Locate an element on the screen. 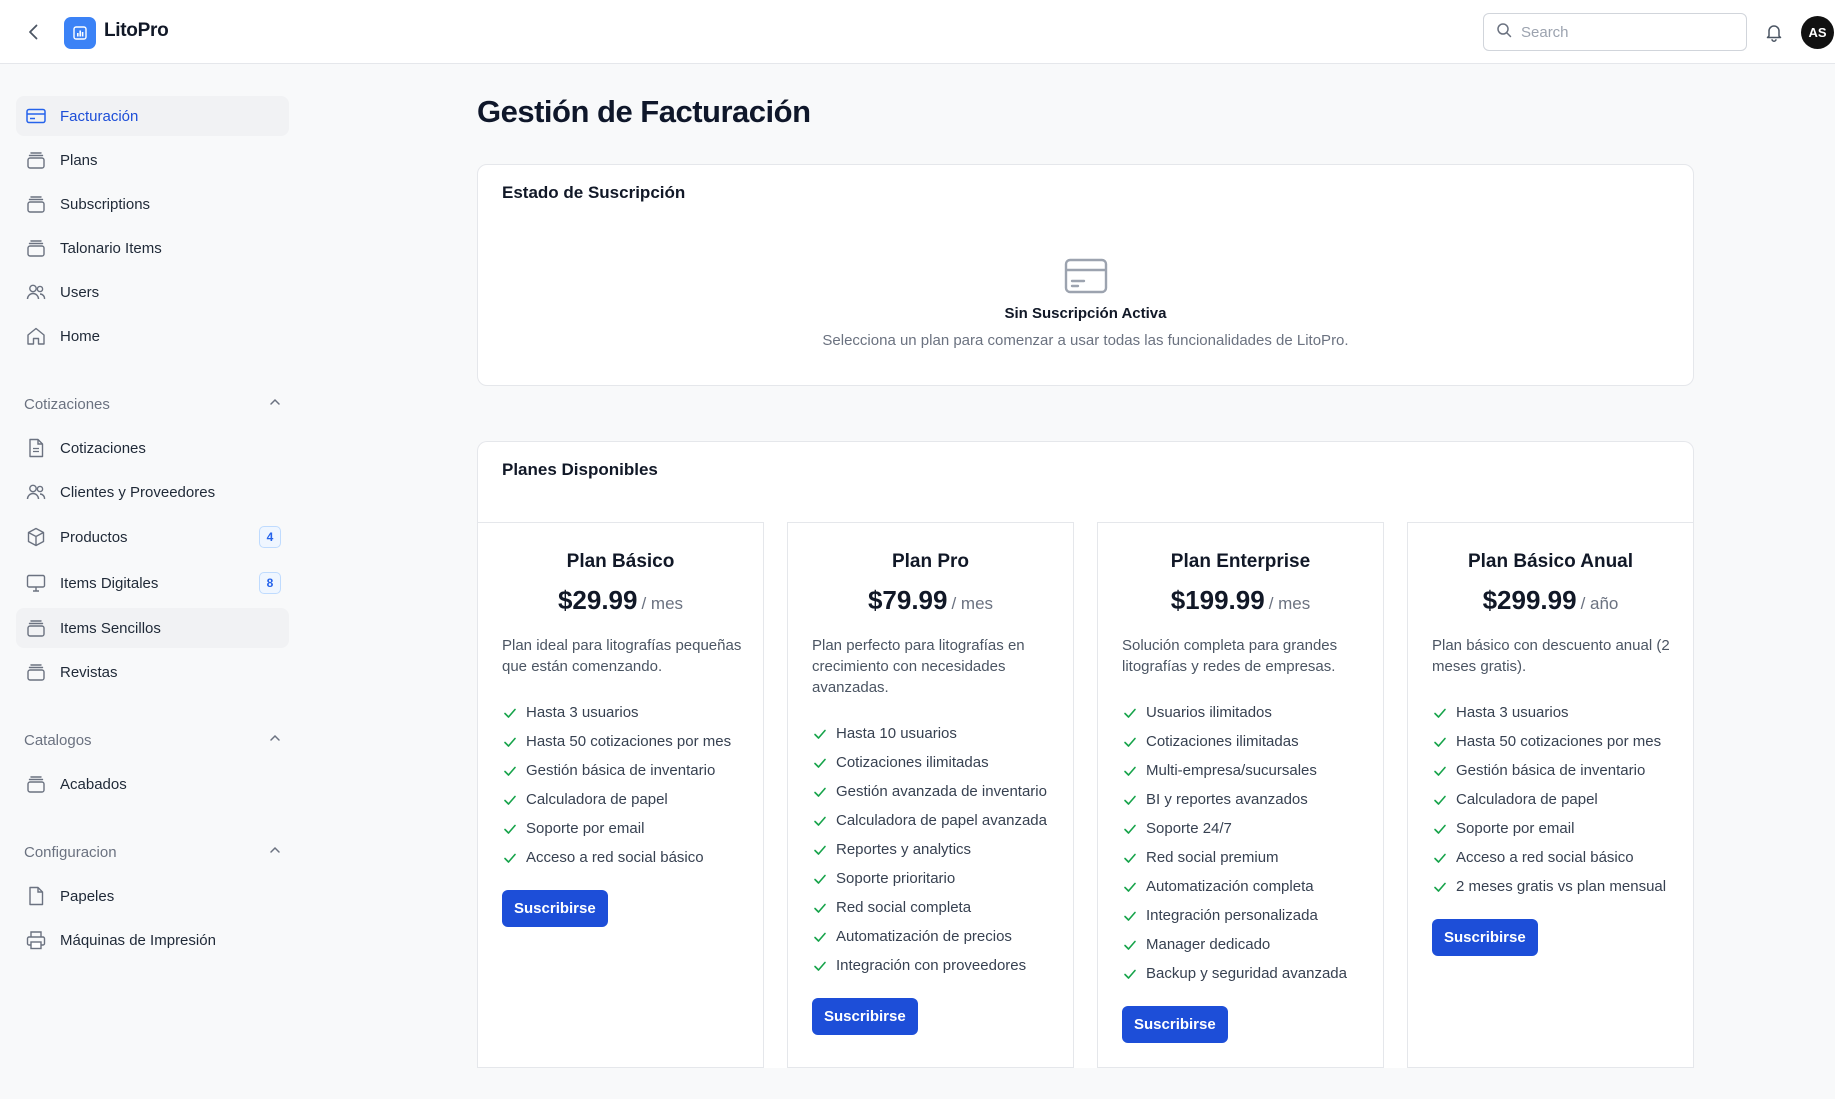 The height and width of the screenshot is (1099, 1835). credit-card-icon is located at coordinates (36, 116).